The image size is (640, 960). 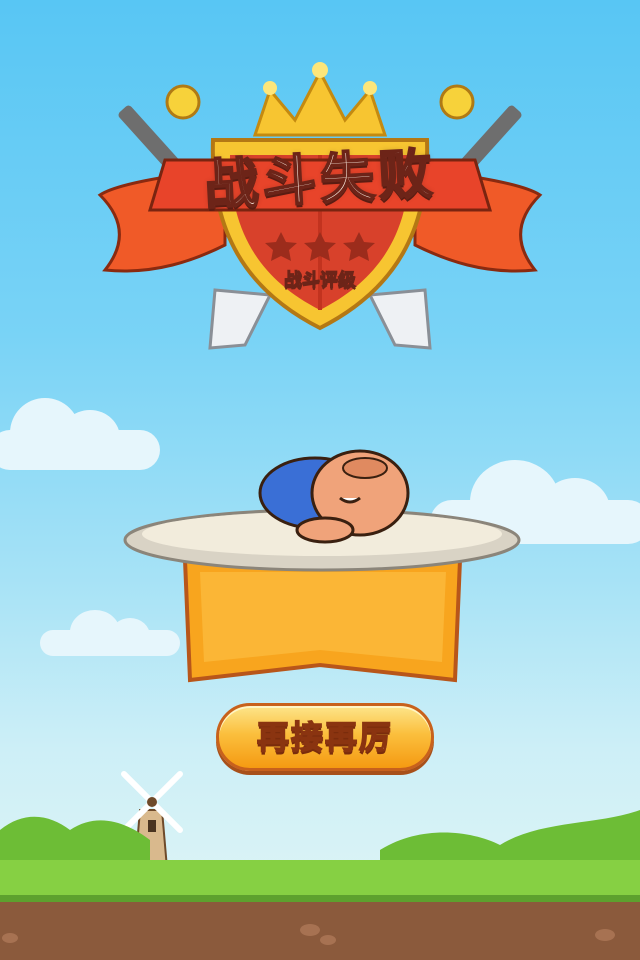 I want to click on retry-button: 再接再厉, so click(x=325, y=737).